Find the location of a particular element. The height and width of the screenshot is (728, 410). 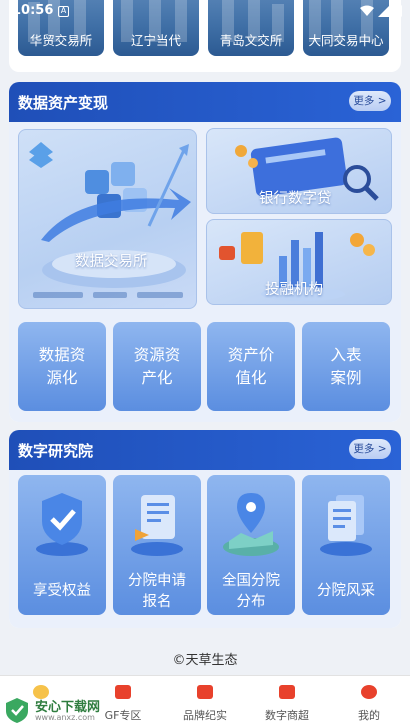

system-icons is located at coordinates (381, 10).